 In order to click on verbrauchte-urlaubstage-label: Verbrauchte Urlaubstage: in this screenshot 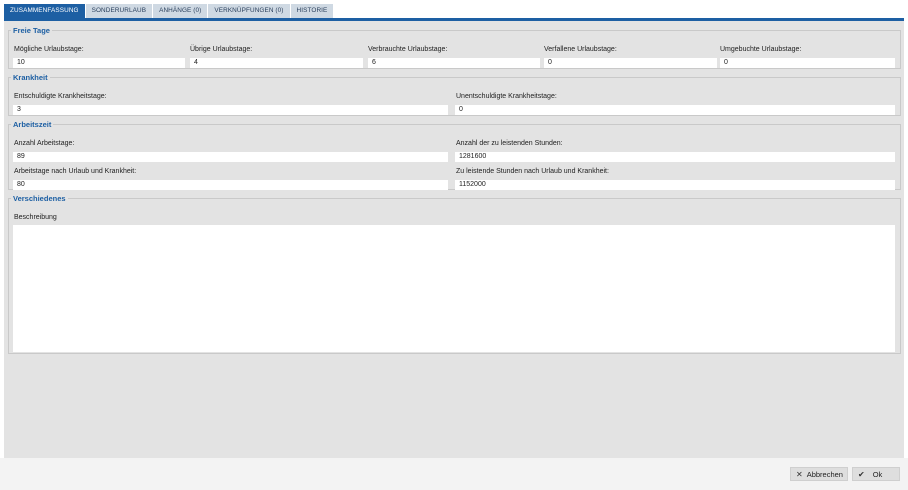, I will do `click(408, 49)`.